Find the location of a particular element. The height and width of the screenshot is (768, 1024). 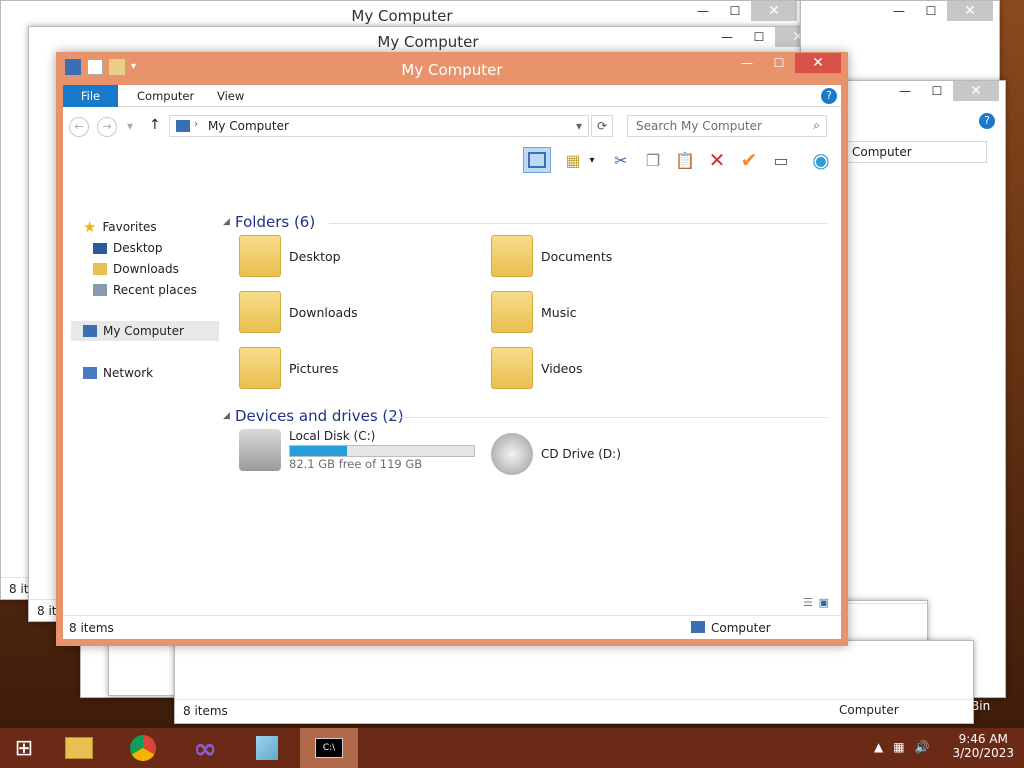

refresh-button: ⟳ is located at coordinates (602, 126).